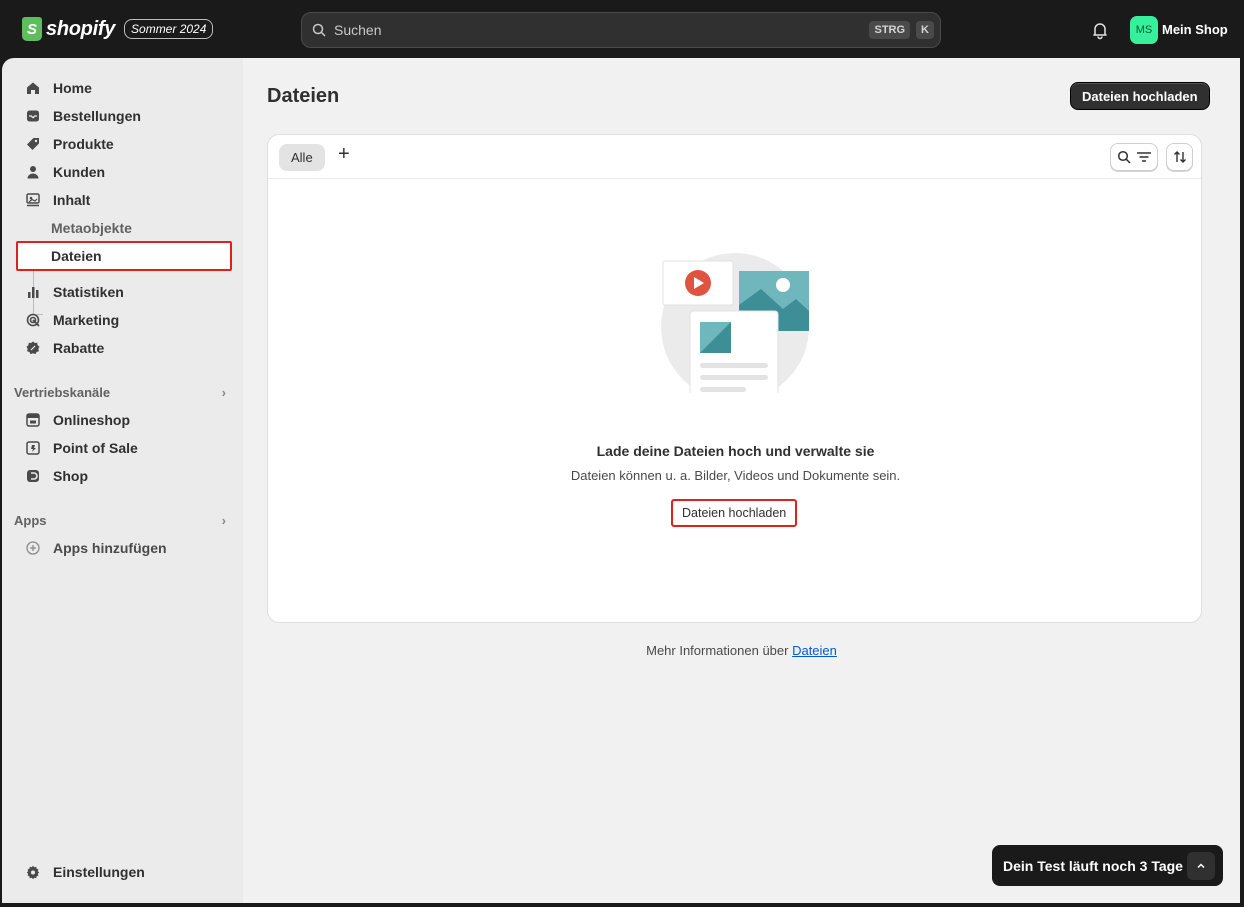  Describe the element at coordinates (122, 320) in the screenshot. I see `sidebar-item-marketing: Marketing` at that location.